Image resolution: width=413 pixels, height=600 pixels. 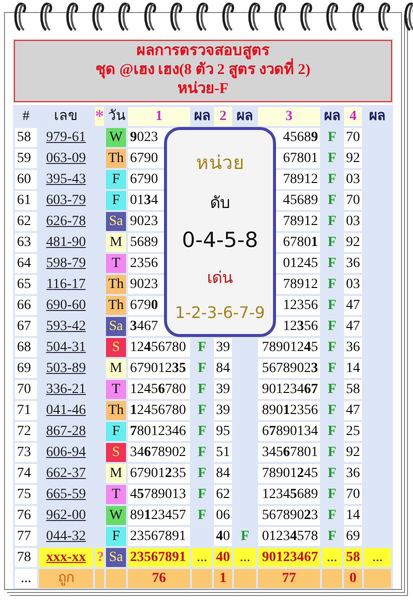 I want to click on number-code-cell: 662-37, so click(x=66, y=473).